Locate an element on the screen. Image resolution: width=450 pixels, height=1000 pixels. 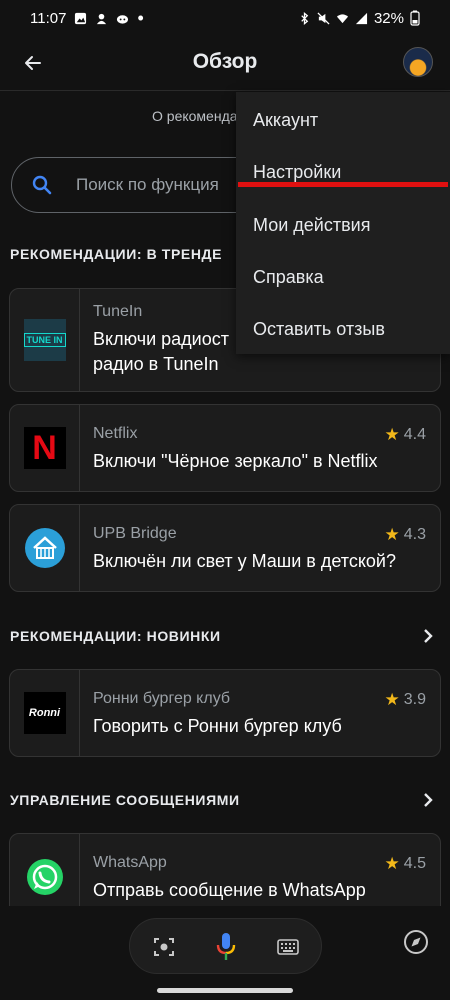
navigation-handle is located at coordinates (225, 990).